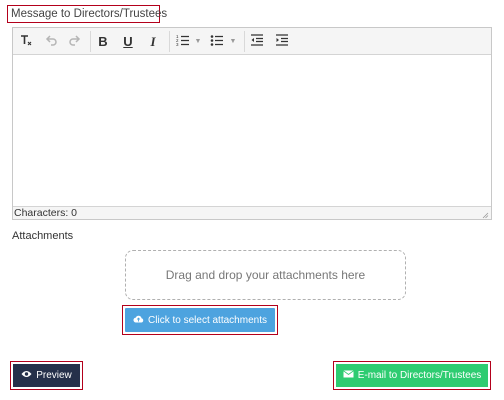 Image resolution: width=504 pixels, height=400 pixels. I want to click on italic-button: I, so click(153, 41).